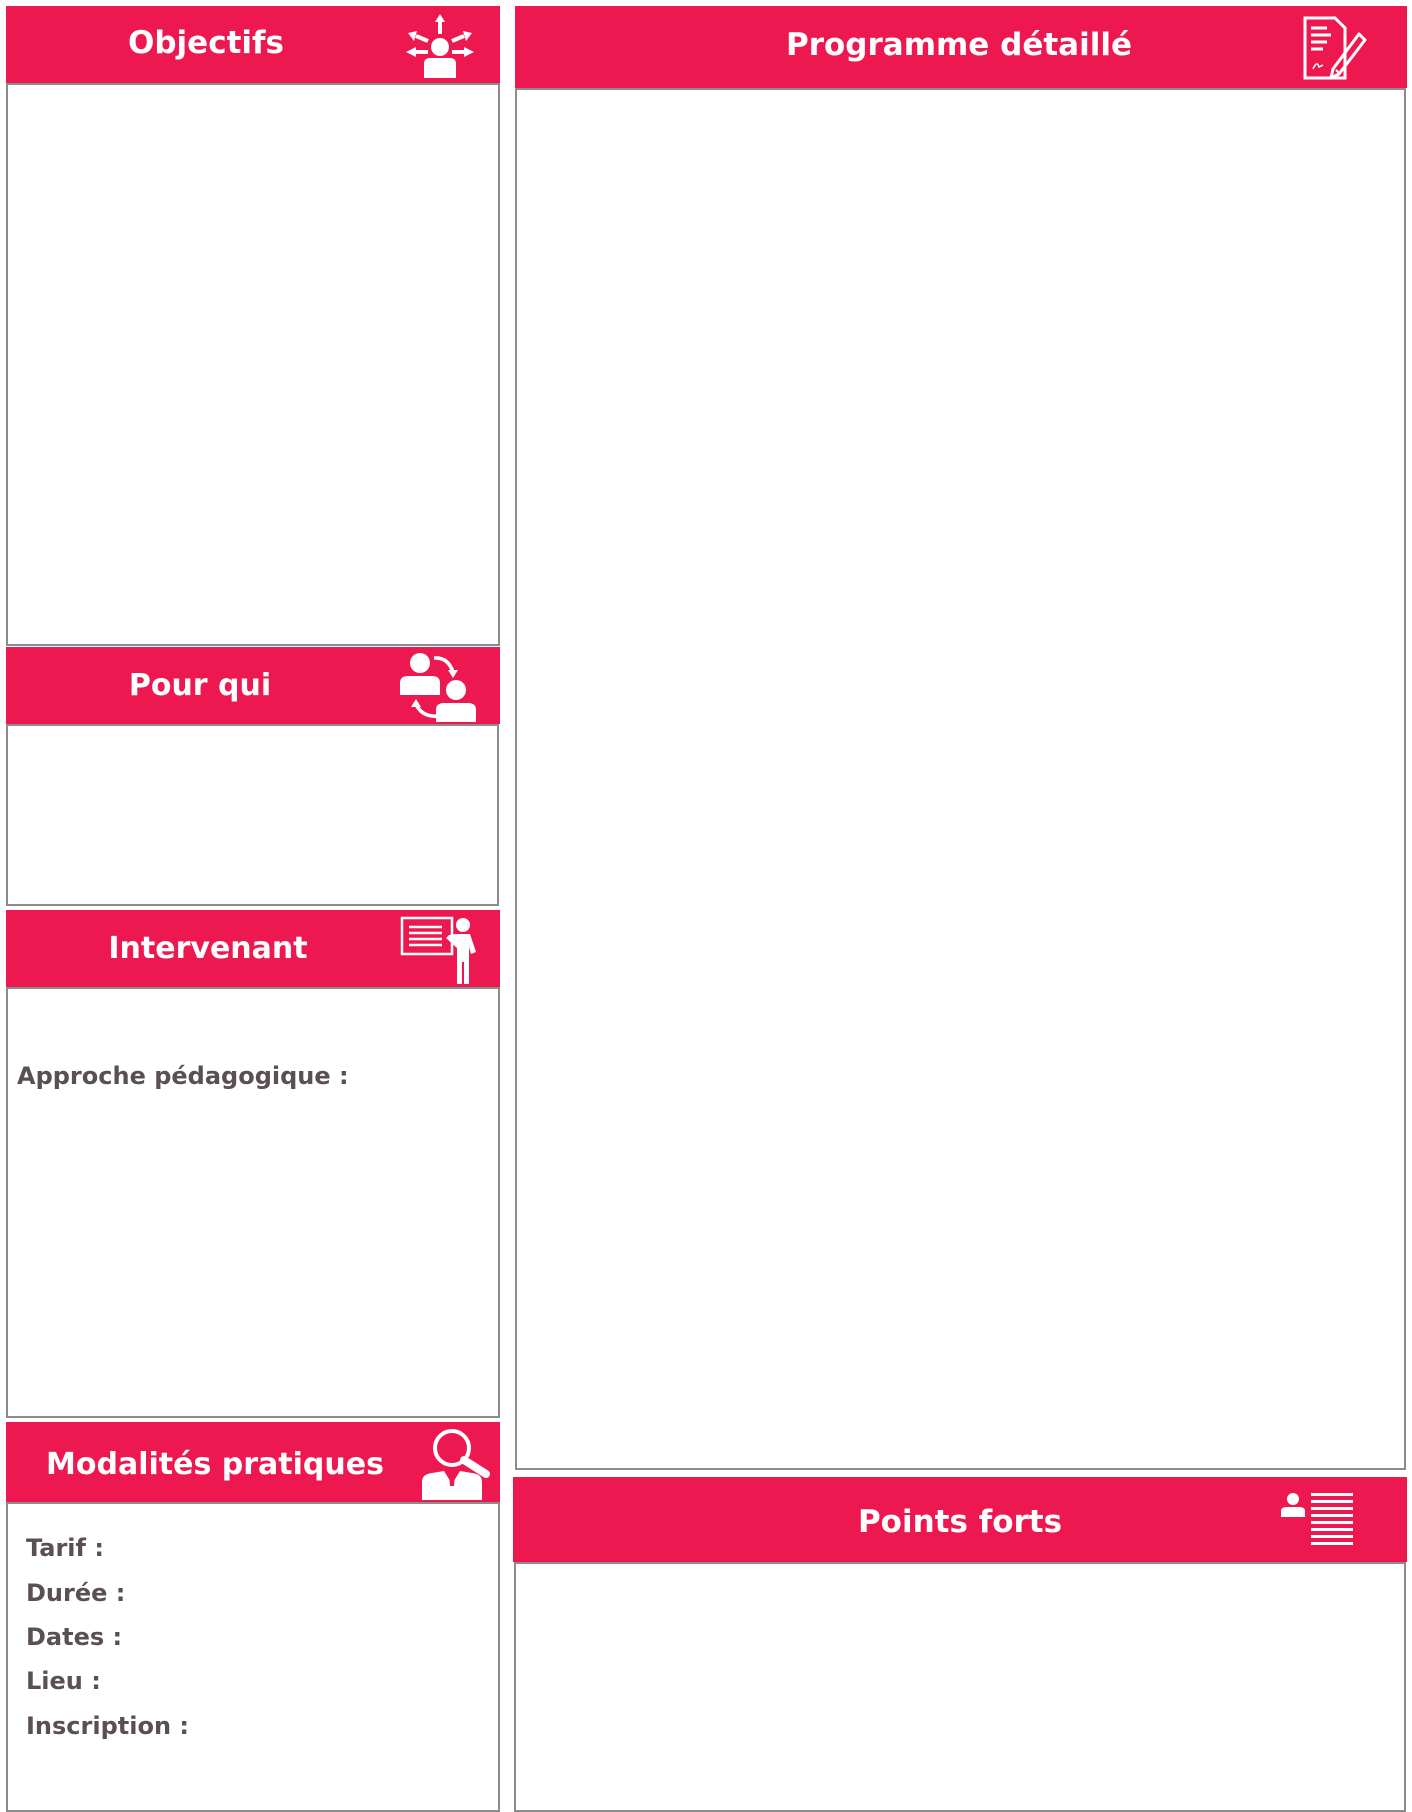 The image size is (1412, 1812). Describe the element at coordinates (65, 1548) in the screenshot. I see `tarif-label: Tarif :` at that location.